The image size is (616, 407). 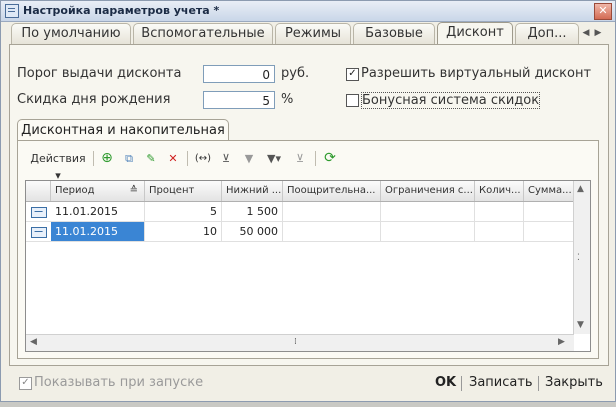 What do you see at coordinates (598, 33) in the screenshot?
I see `tab-scroll-right-icon: ▶` at bounding box center [598, 33].